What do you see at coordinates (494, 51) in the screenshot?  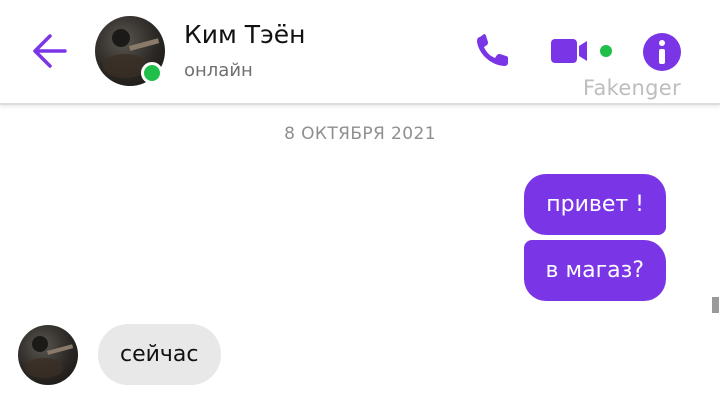 I see `phone-icon` at bounding box center [494, 51].